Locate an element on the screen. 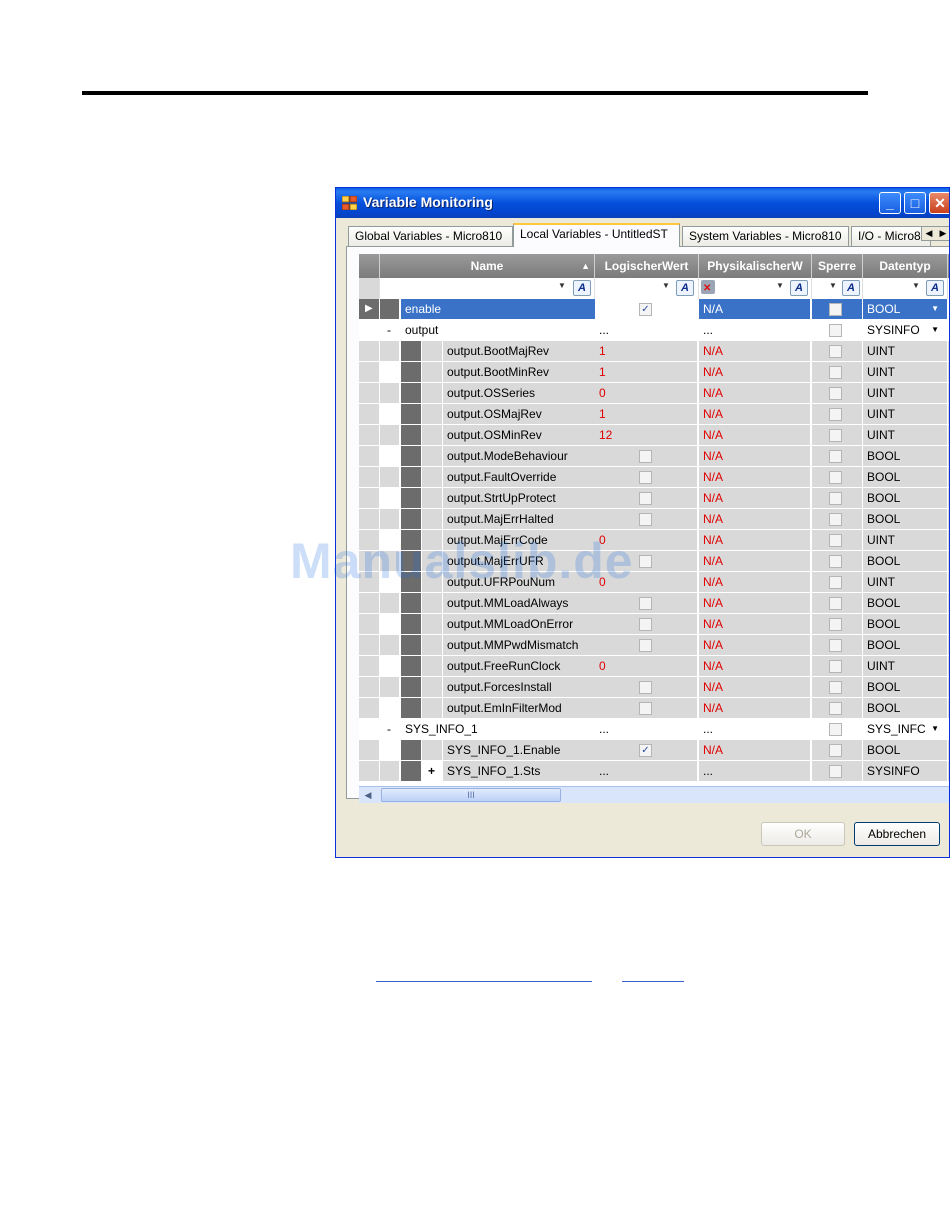  table-row: + SYS_INFO_1.Sts...... SYSINFO is located at coordinates (654, 771).